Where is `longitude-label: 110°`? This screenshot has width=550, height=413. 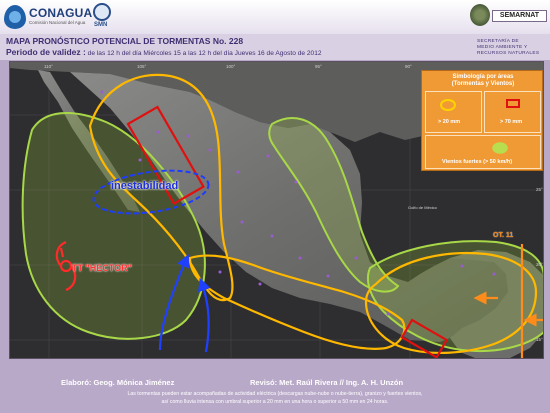
longitude-label: 110° is located at coordinates (48, 66).